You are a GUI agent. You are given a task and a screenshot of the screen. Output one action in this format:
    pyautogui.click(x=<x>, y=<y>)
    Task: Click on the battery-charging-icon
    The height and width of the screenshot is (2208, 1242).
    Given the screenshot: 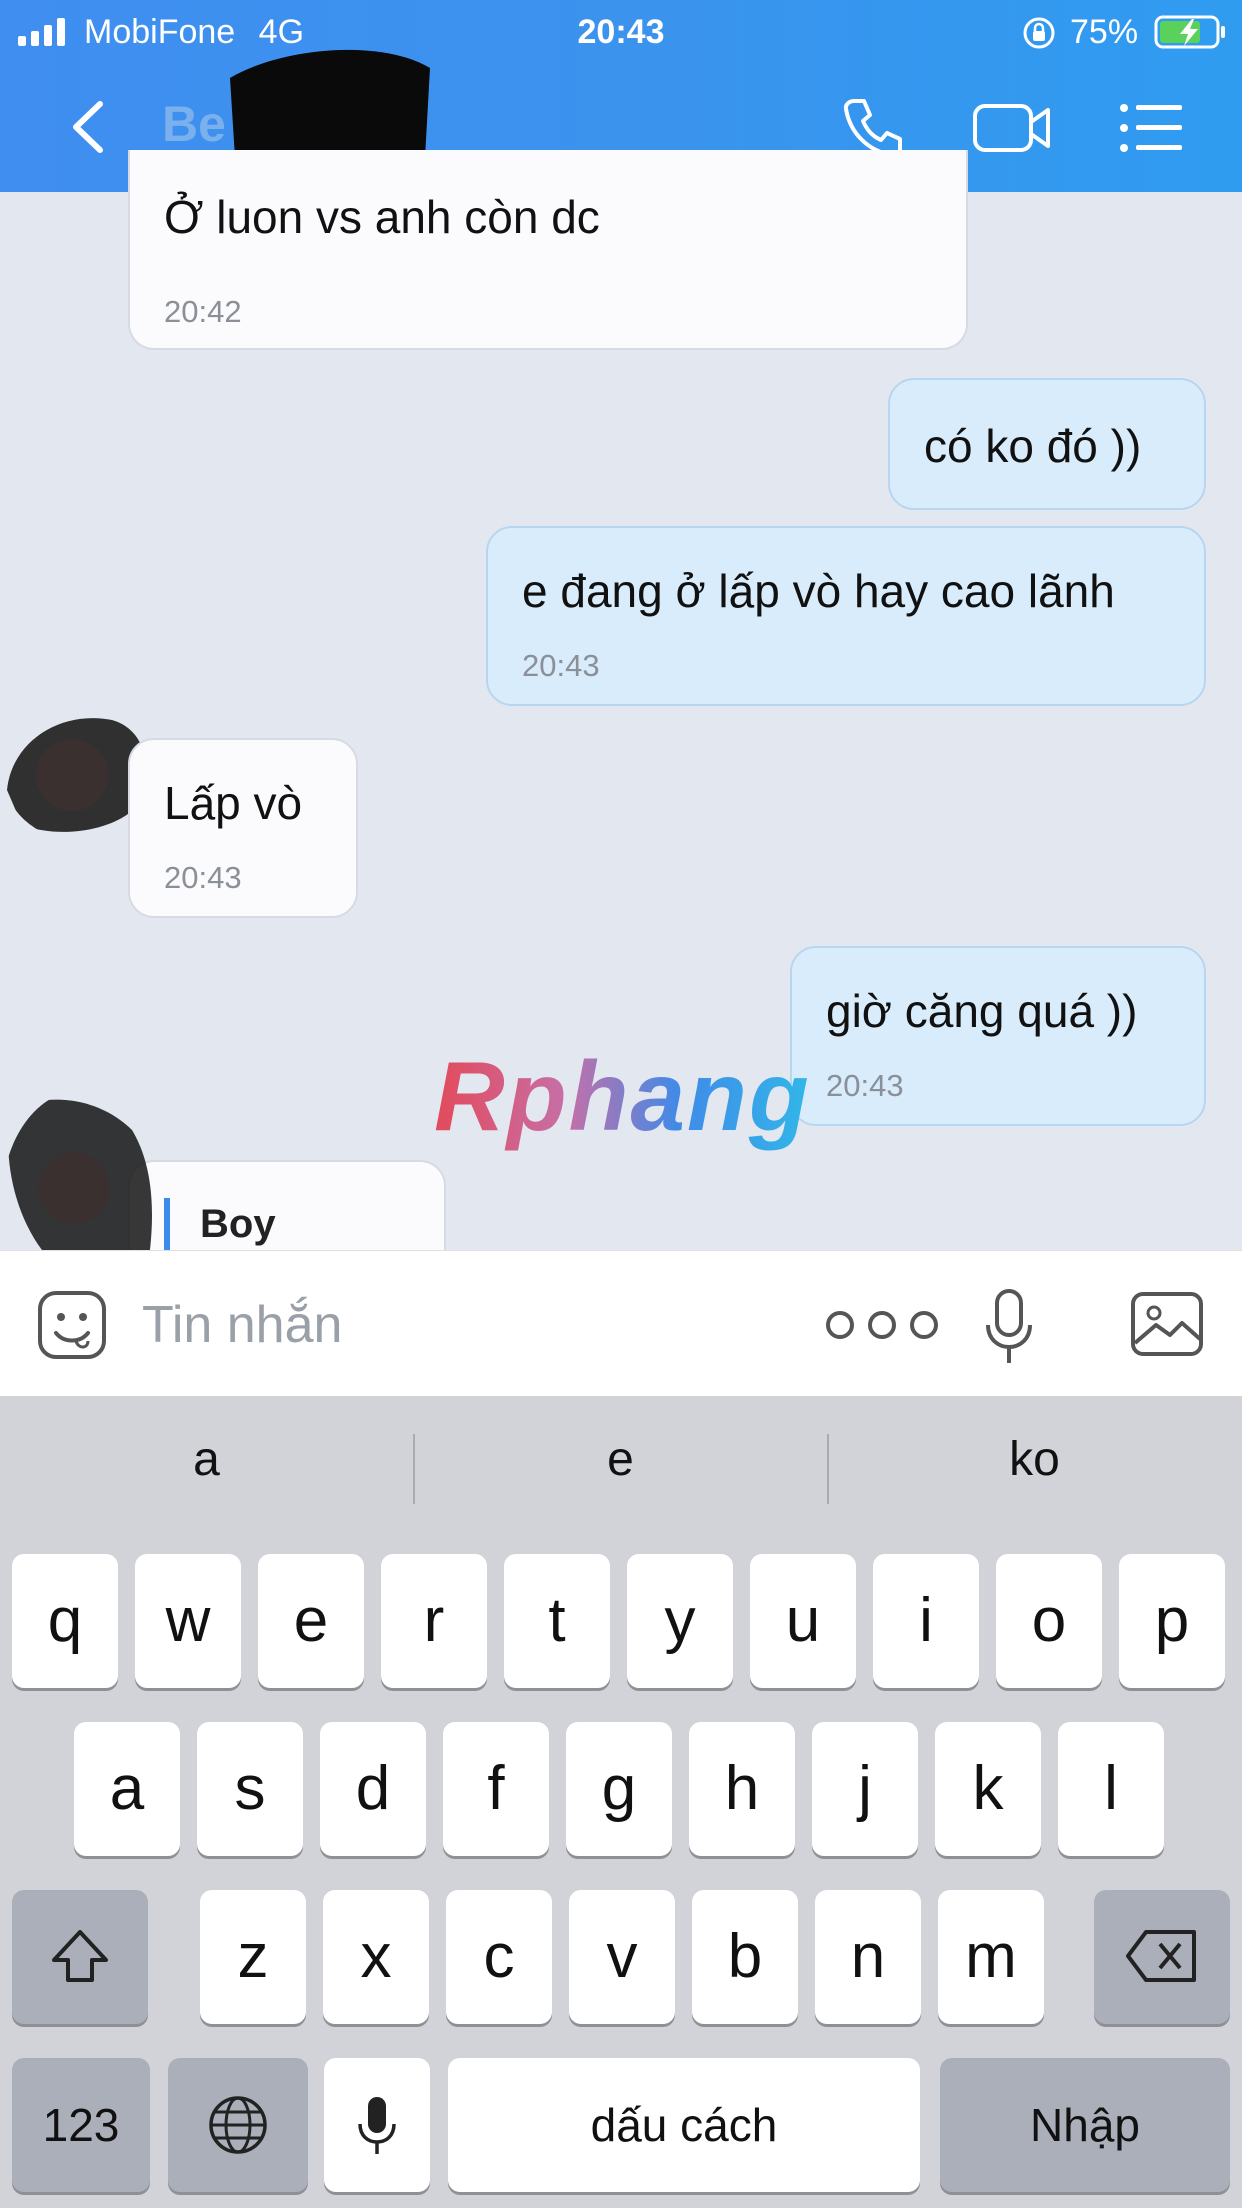 What is the action you would take?
    pyautogui.click(x=1189, y=32)
    